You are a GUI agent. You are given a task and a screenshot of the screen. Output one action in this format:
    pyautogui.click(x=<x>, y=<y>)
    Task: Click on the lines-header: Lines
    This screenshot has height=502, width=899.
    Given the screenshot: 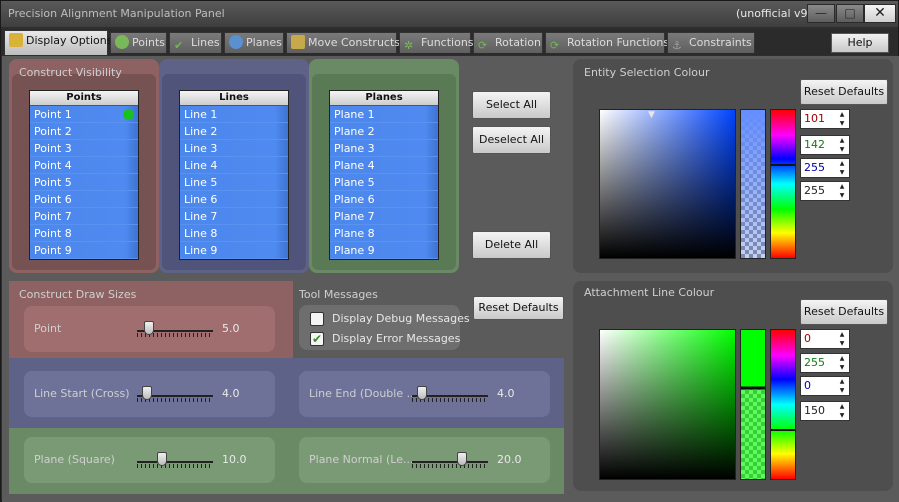 What is the action you would take?
    pyautogui.click(x=234, y=98)
    